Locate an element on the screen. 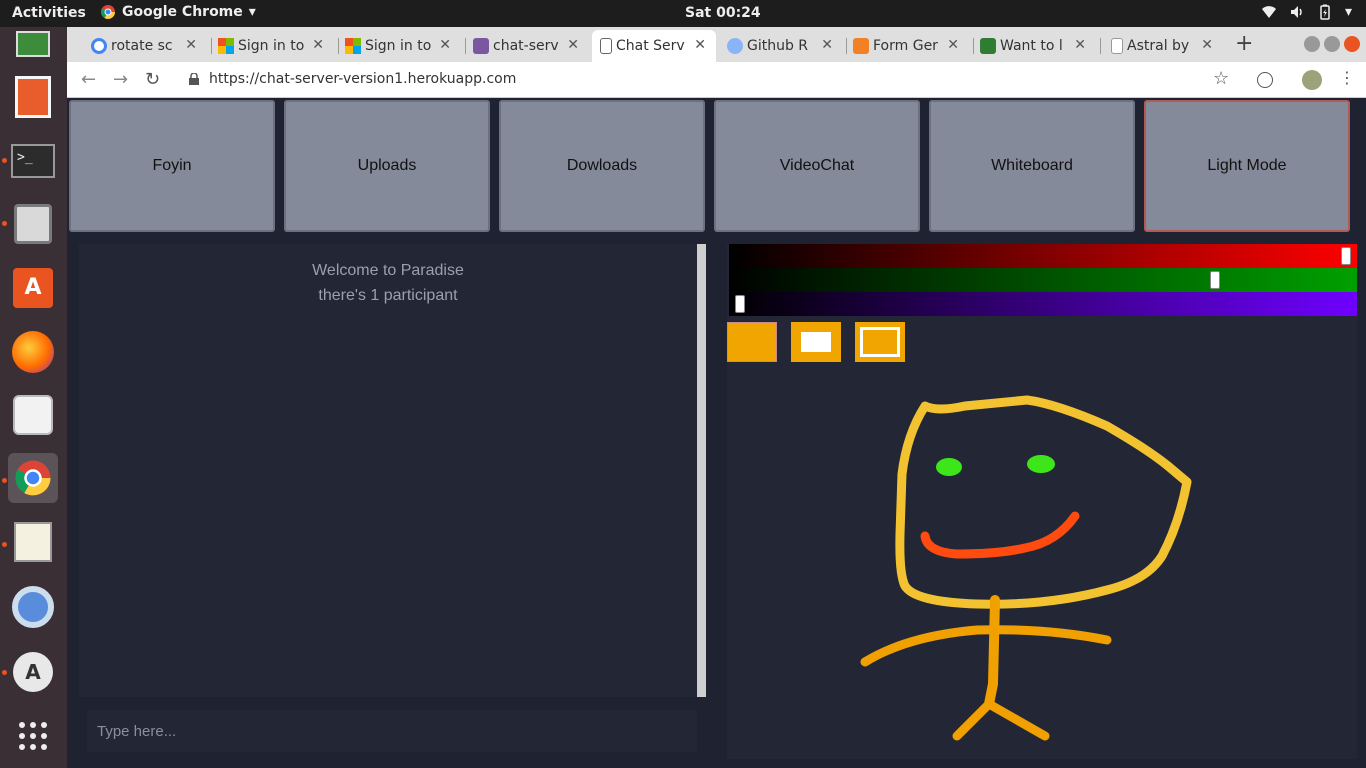 The image size is (1366, 768). browser-tab: Want to l ✕ is located at coordinates (1036, 46).